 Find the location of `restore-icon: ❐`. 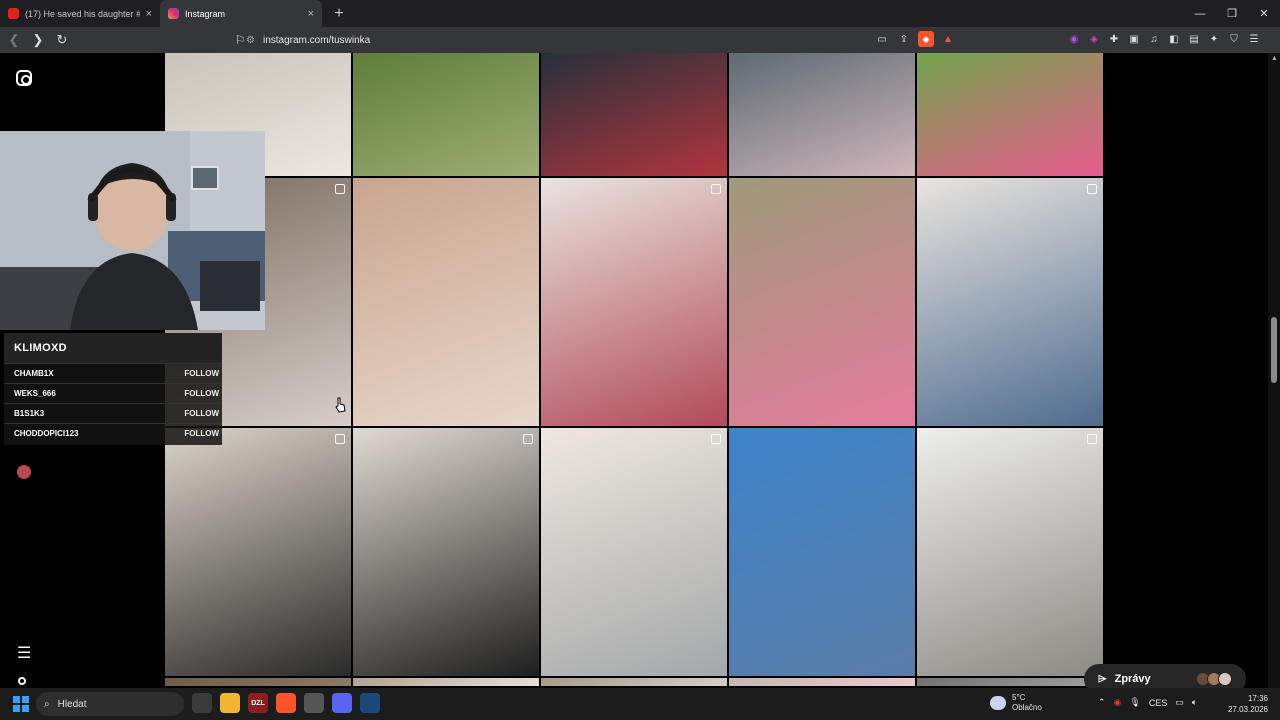

restore-icon: ❐ is located at coordinates (1232, 13).